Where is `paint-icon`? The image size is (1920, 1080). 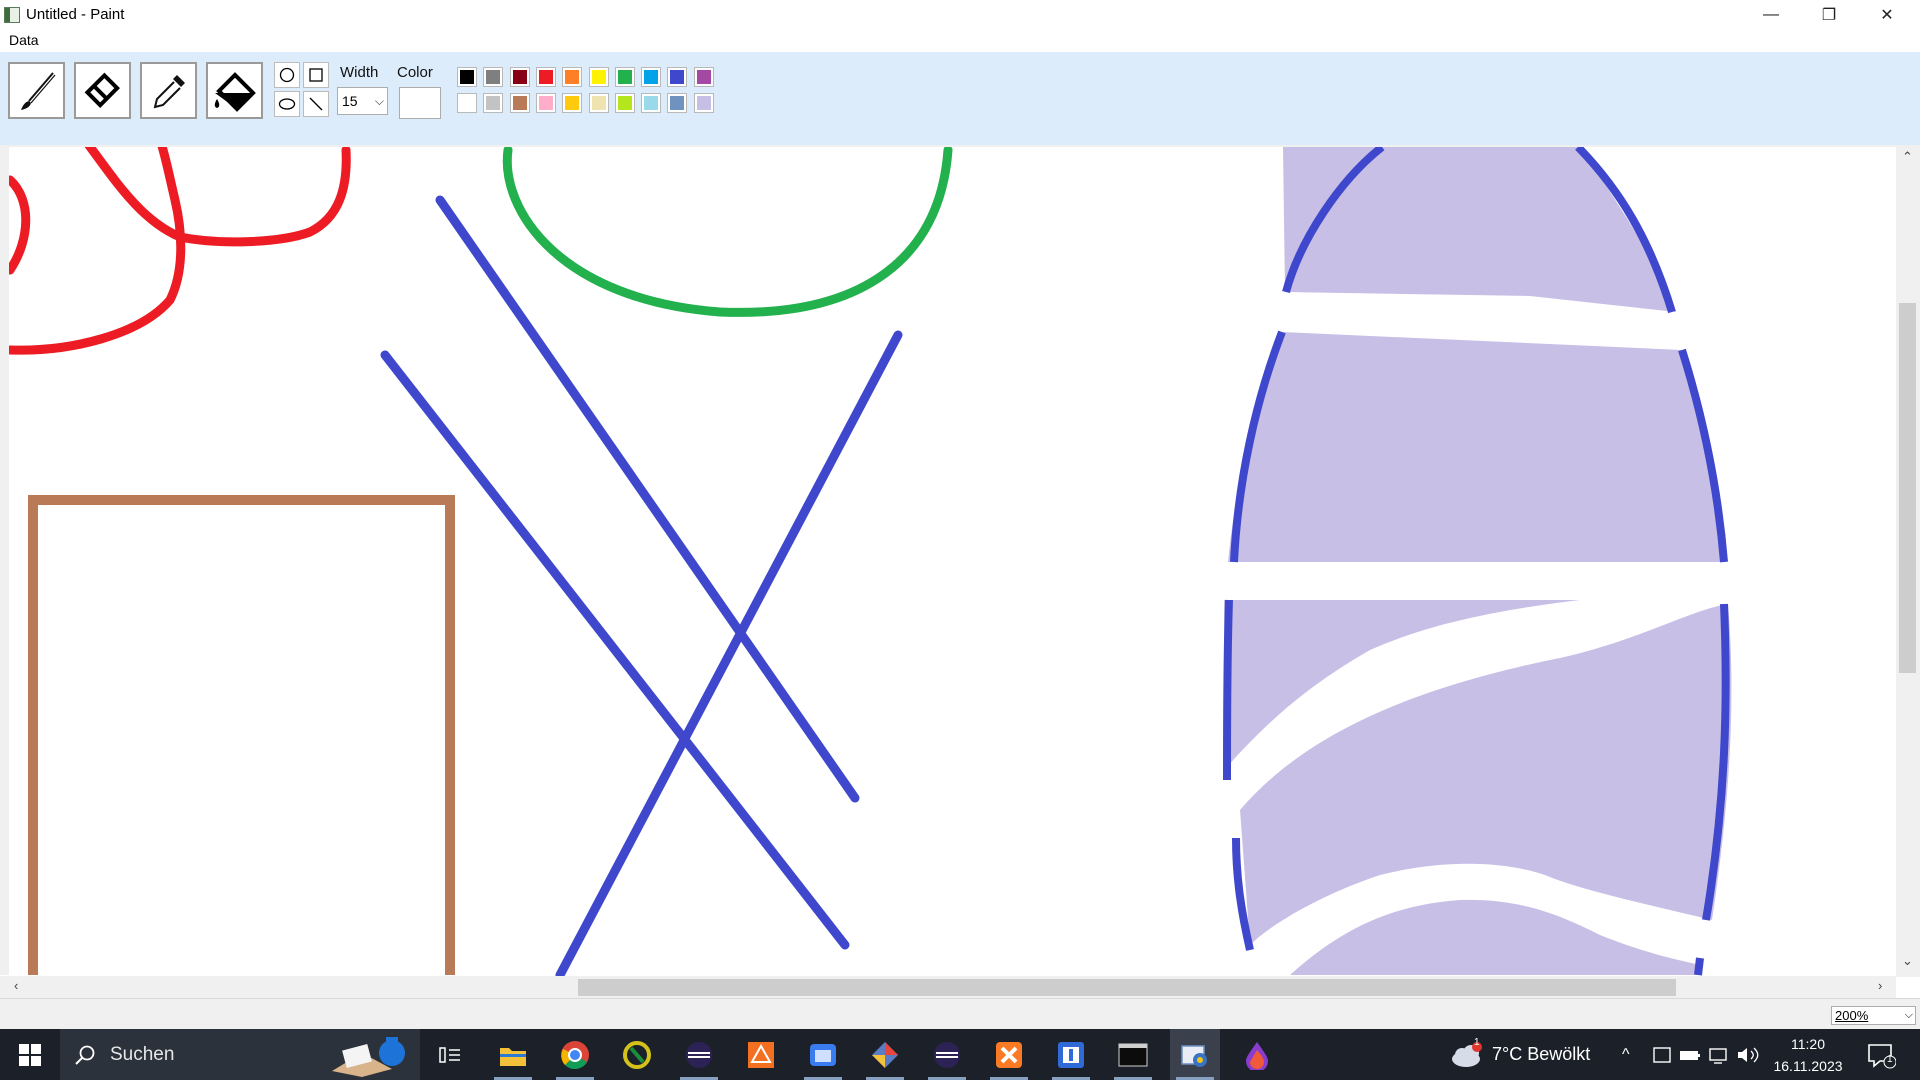
paint-icon is located at coordinates (1194, 1055).